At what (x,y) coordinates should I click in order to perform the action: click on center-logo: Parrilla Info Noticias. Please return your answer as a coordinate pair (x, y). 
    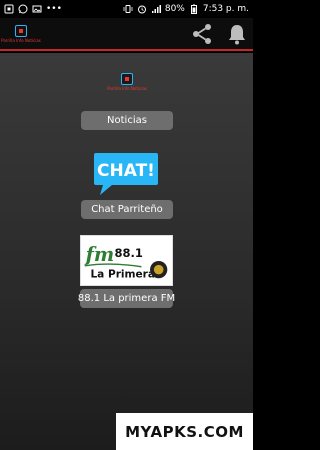
    Looking at the image, I should click on (127, 83).